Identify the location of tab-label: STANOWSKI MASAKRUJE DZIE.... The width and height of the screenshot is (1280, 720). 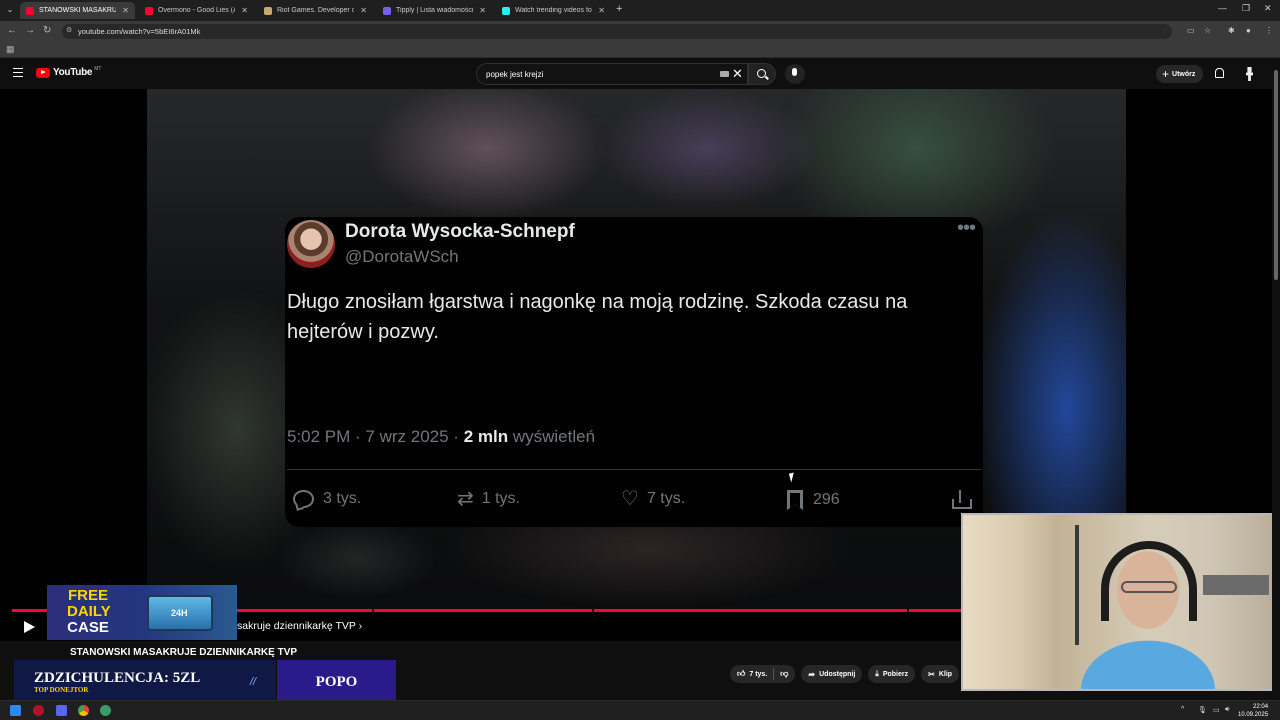
(78, 10).